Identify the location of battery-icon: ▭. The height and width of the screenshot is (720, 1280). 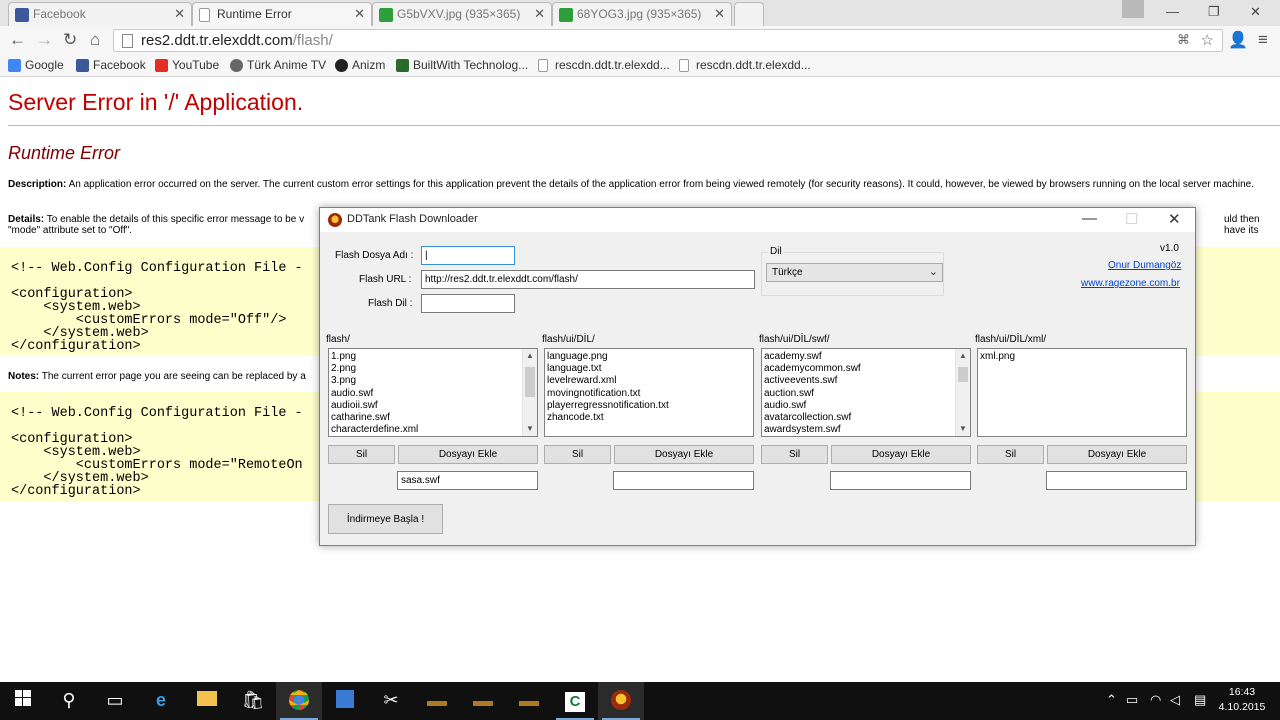
(1132, 700).